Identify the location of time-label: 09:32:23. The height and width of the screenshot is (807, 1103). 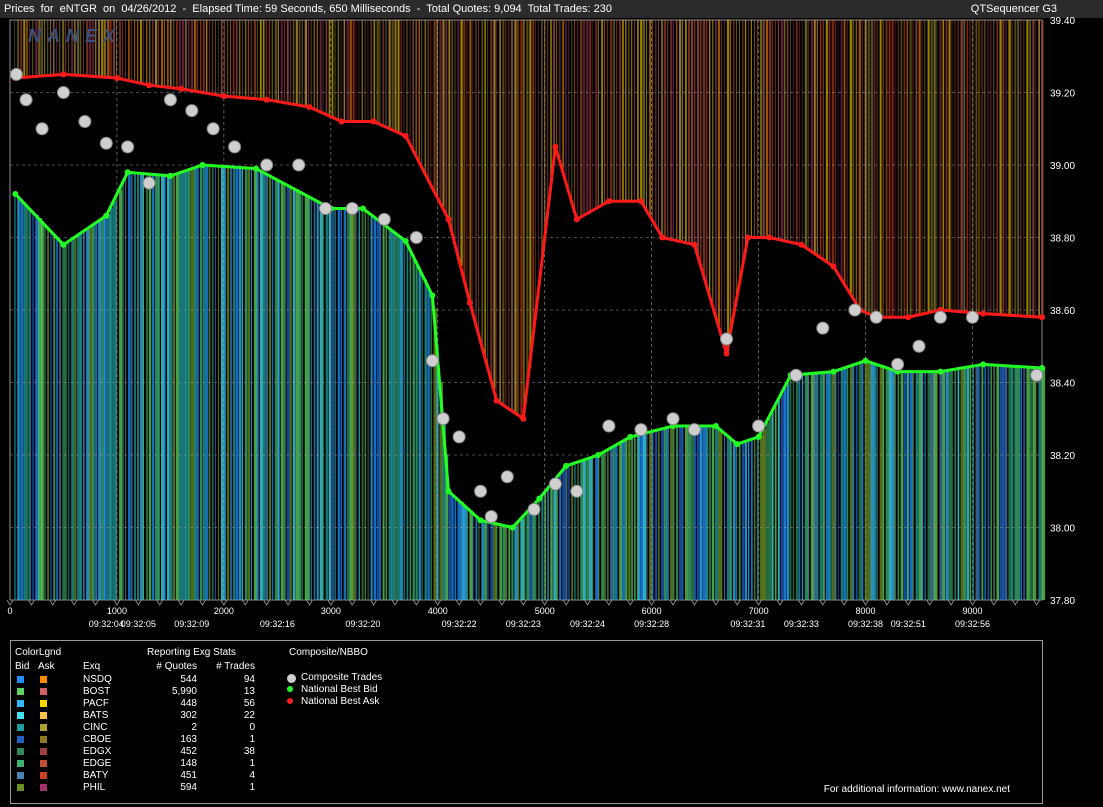
(523, 624).